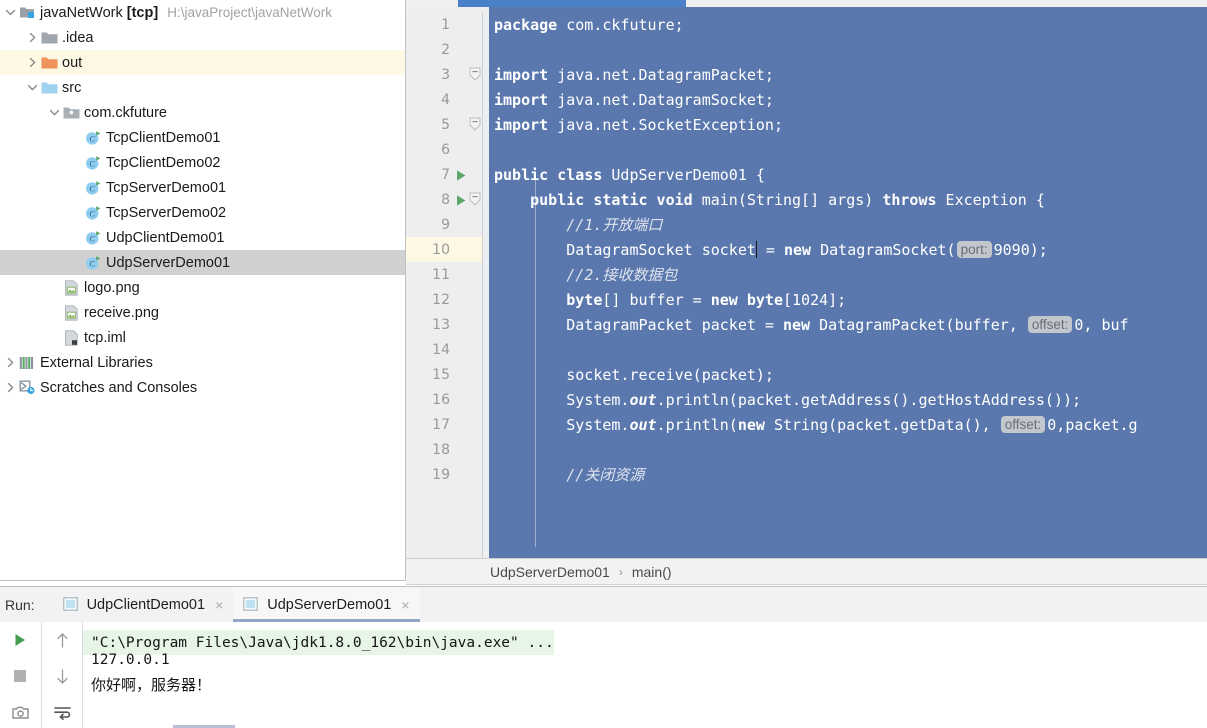 This screenshot has width=1207, height=728. I want to click on soft-wrap-icon, so click(62, 711).